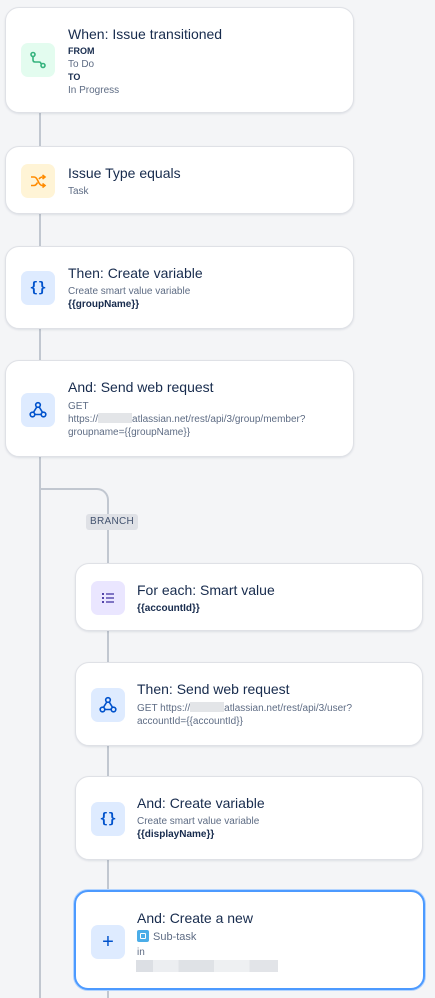  I want to click on for-each-card: For each: Smart value {{accountId}}, so click(249, 597).